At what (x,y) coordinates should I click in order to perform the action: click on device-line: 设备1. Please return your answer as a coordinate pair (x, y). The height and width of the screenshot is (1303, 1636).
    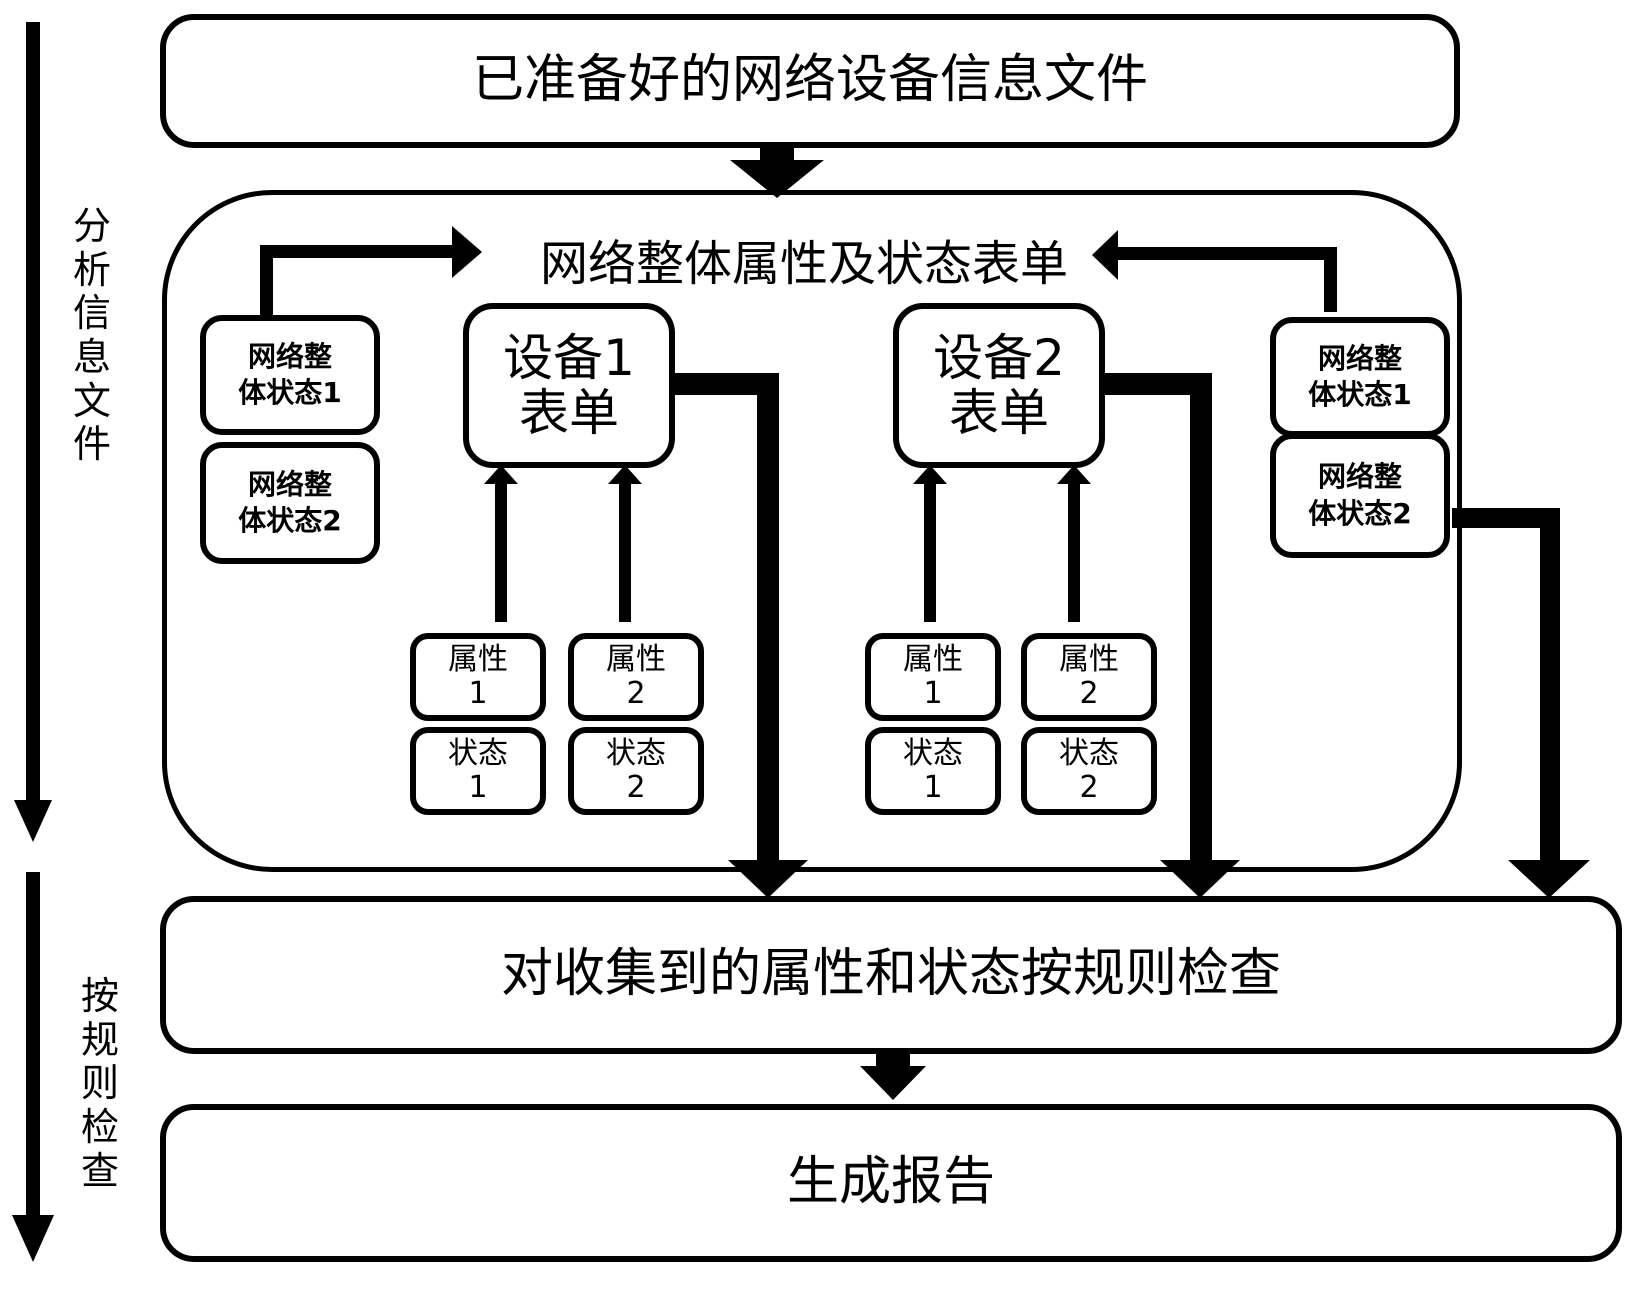
    Looking at the image, I should click on (569, 357).